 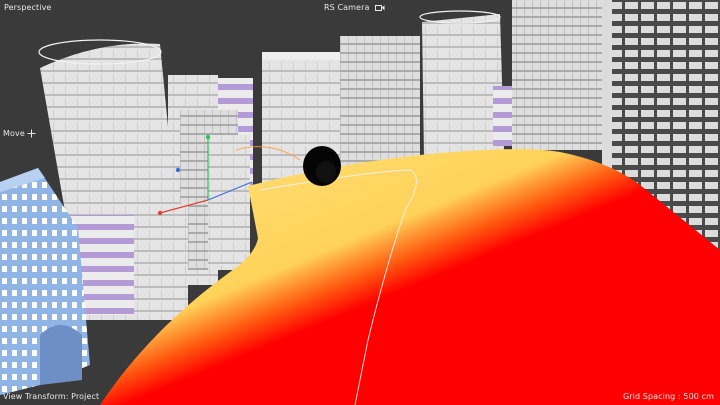 I want to click on active-tool: Move, so click(x=19, y=133).